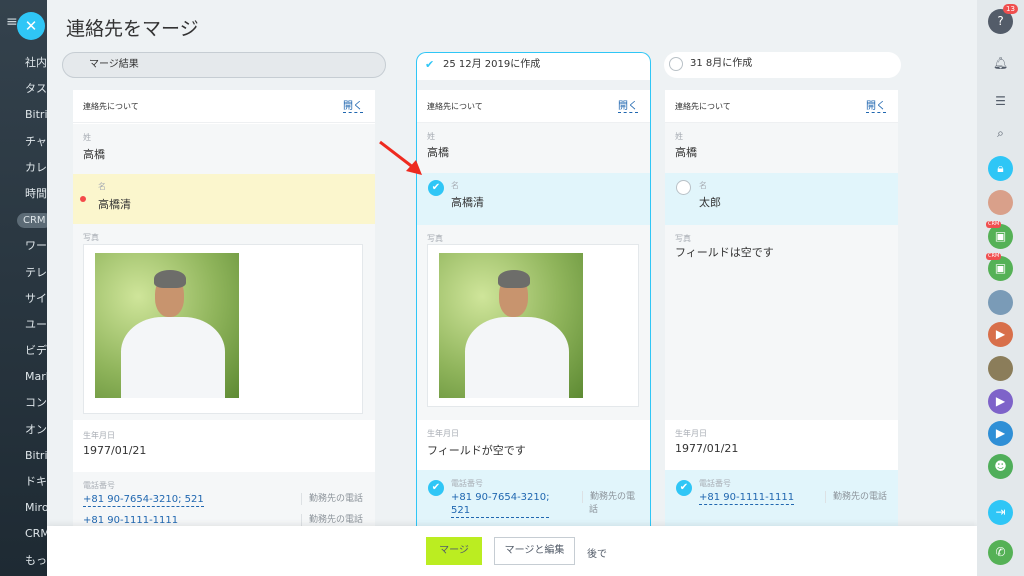  I want to click on phone-link: 521, so click(500, 511).